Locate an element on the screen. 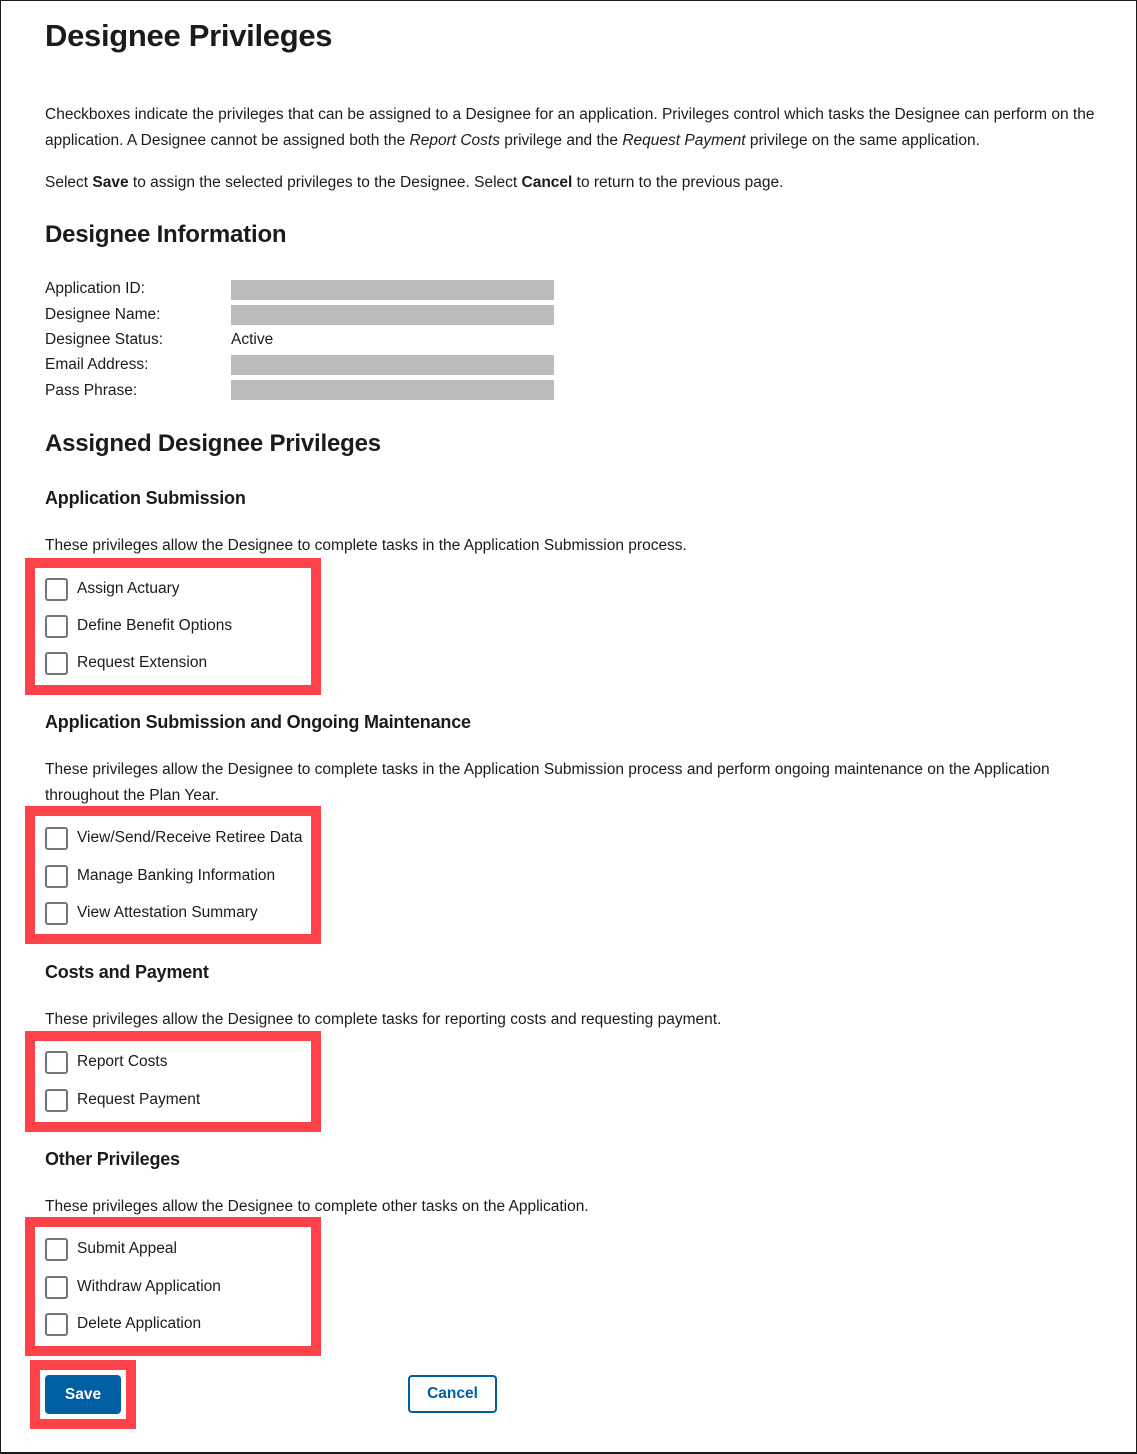 This screenshot has width=1137, height=1454. checkbox-manage-banking-information: Manage Banking Information is located at coordinates (160, 876).